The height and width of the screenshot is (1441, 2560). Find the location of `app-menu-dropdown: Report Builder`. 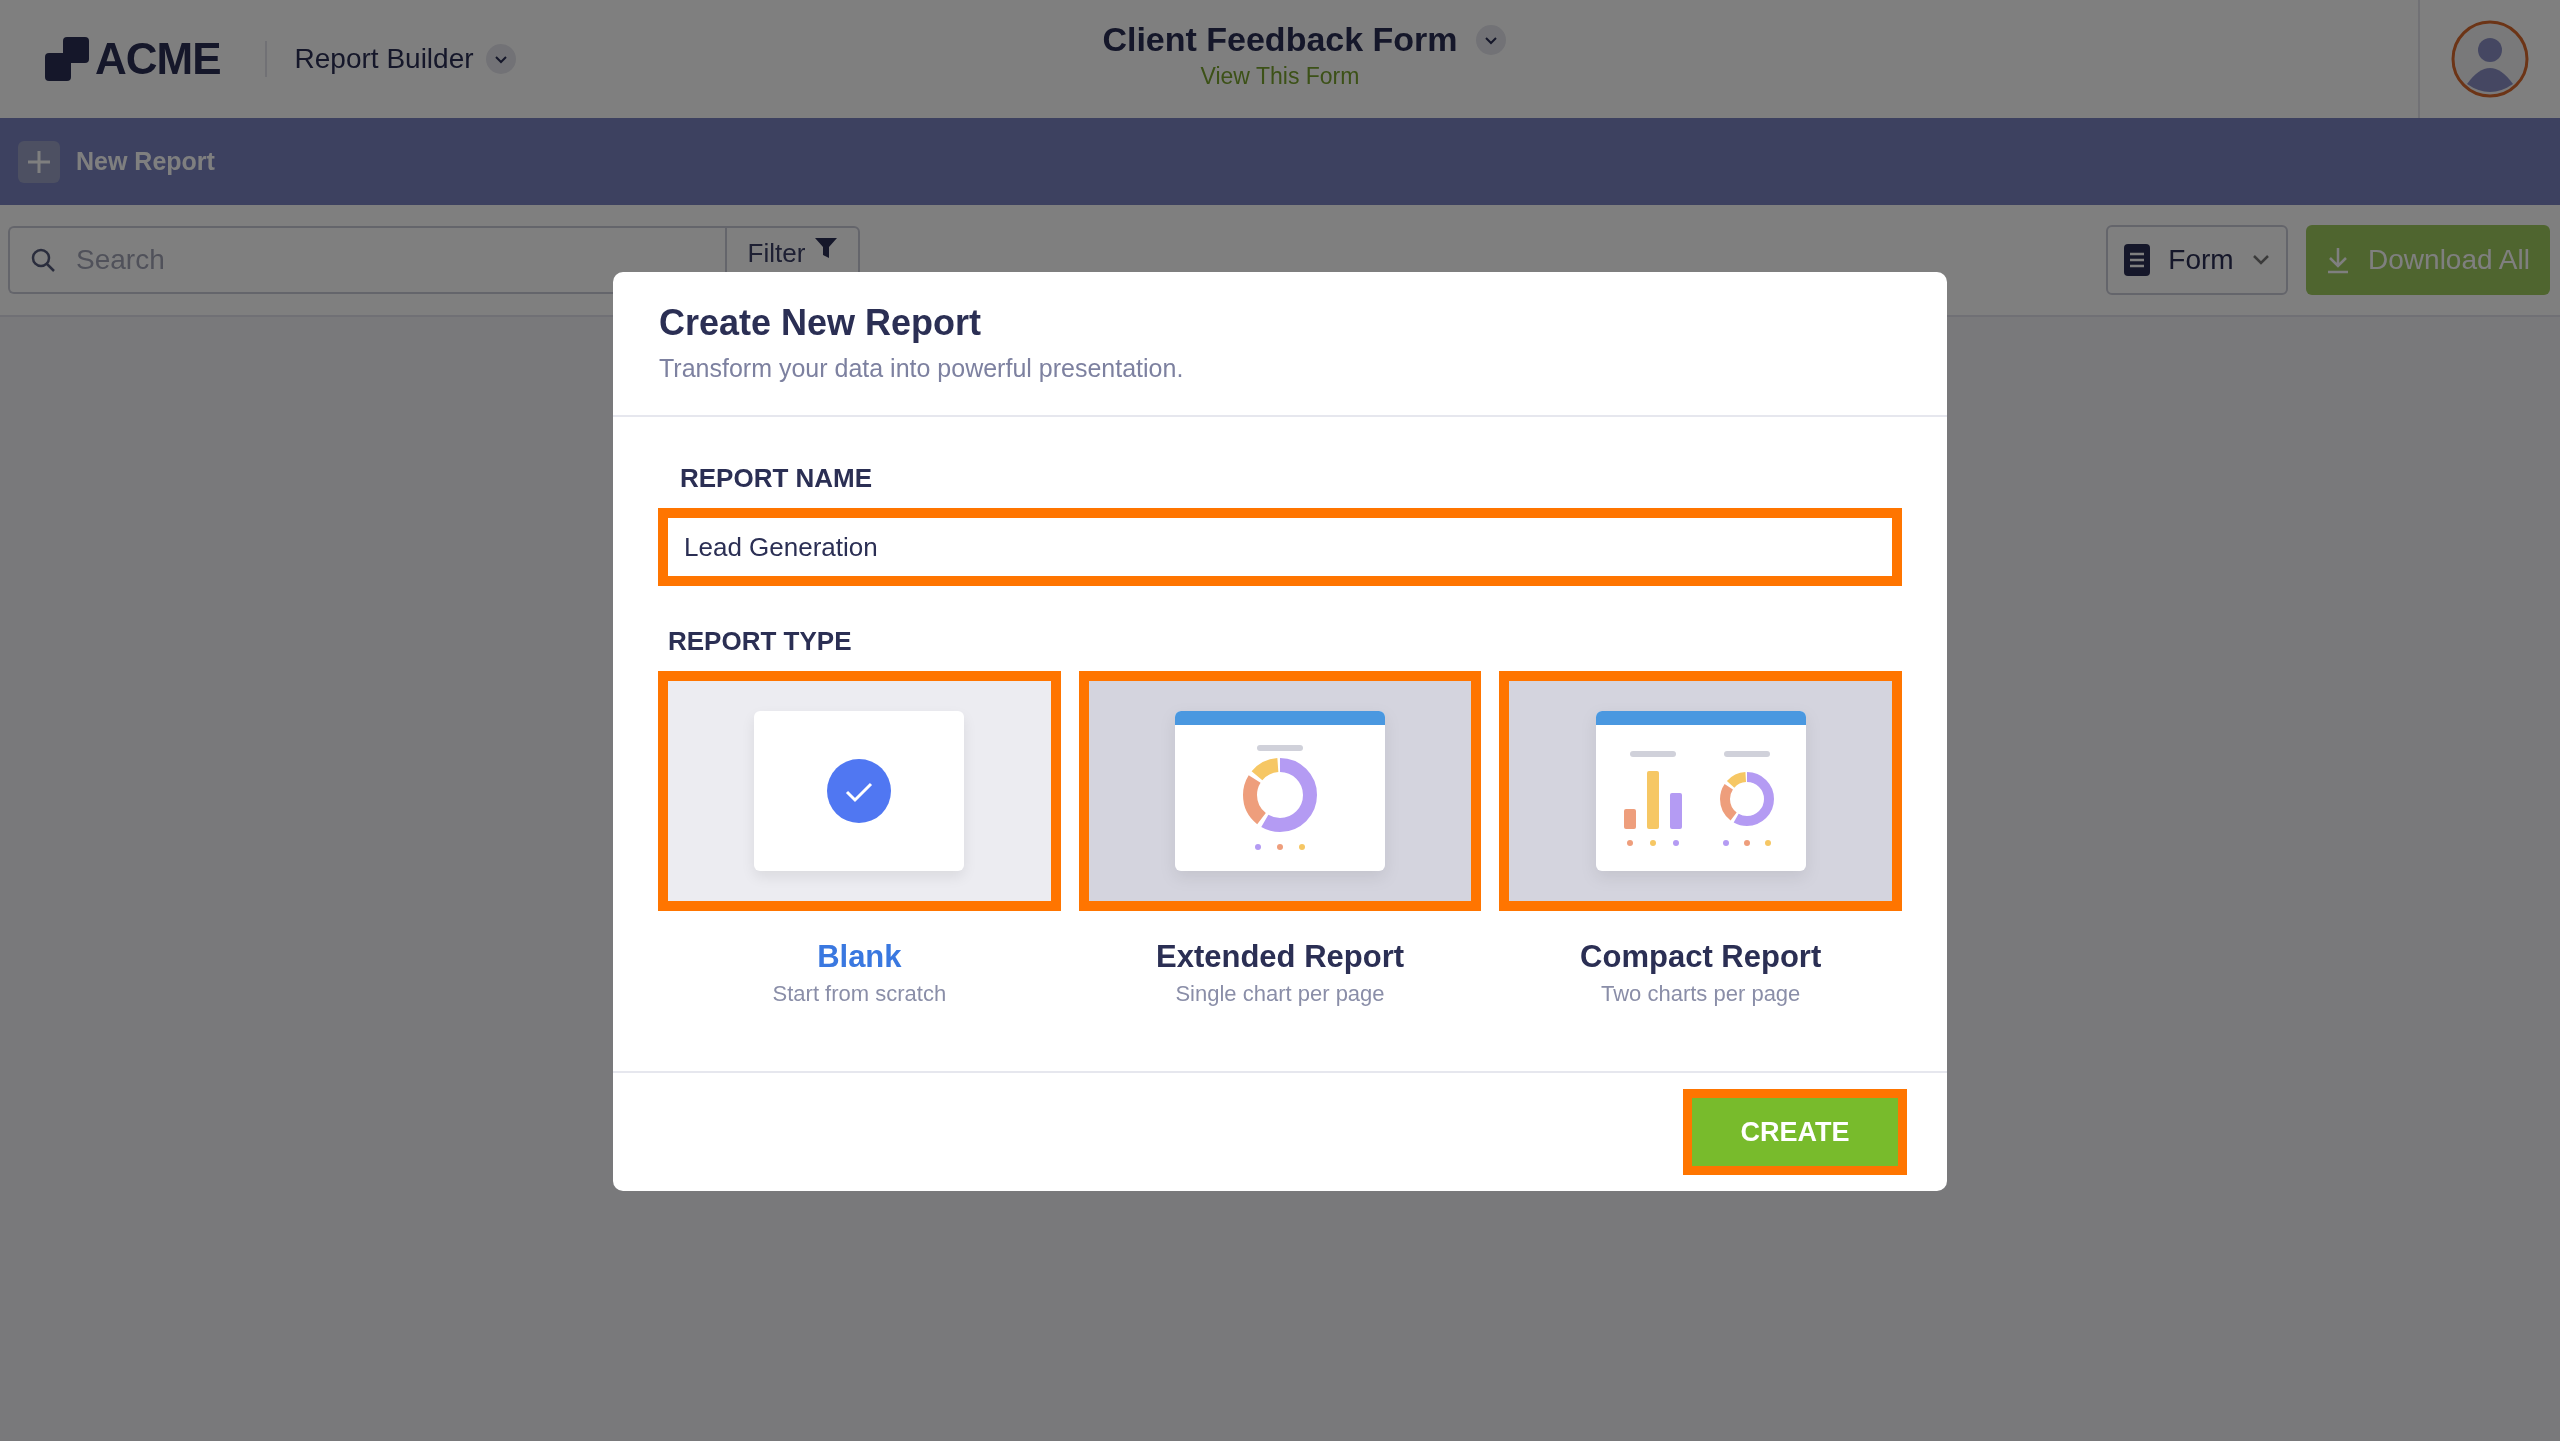

app-menu-dropdown: Report Builder is located at coordinates (405, 59).